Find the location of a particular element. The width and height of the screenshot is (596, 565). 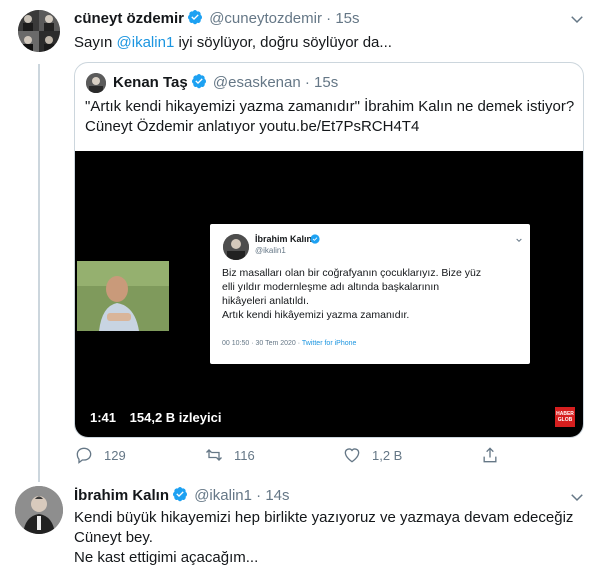

inner-meta-source: Twitter for iPhone is located at coordinates (329, 343).